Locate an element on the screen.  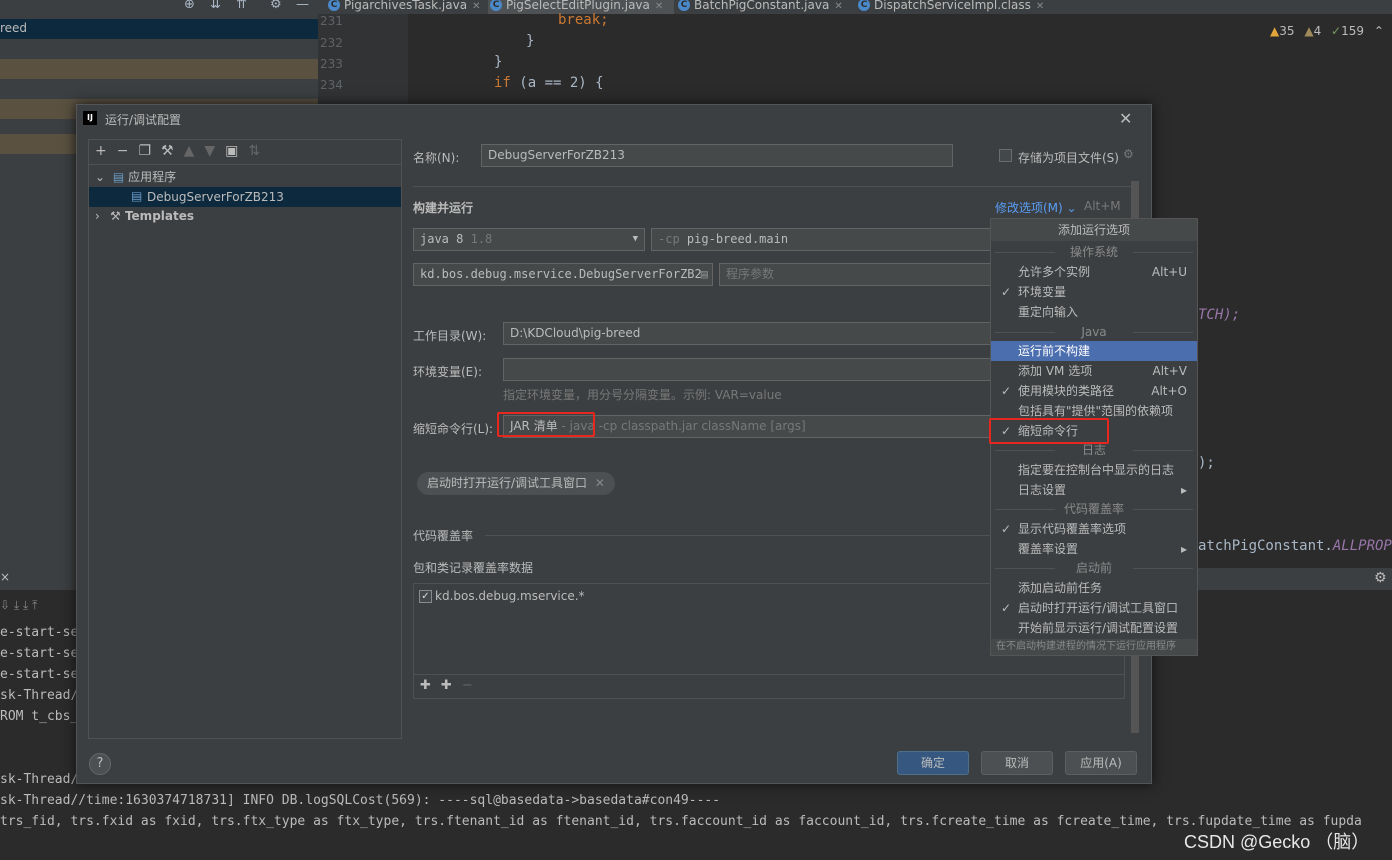
code-line: break; is located at coordinates (583, 20).